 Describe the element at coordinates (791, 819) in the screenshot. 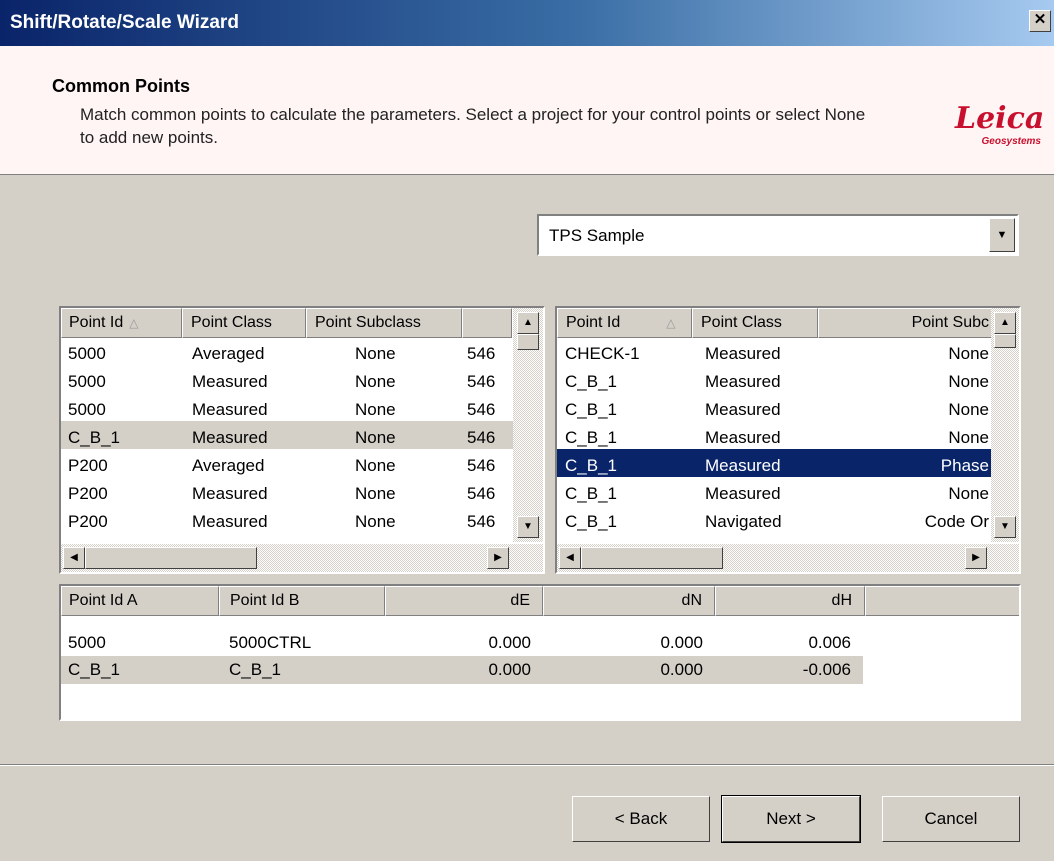

I see `next-button: Next >` at that location.